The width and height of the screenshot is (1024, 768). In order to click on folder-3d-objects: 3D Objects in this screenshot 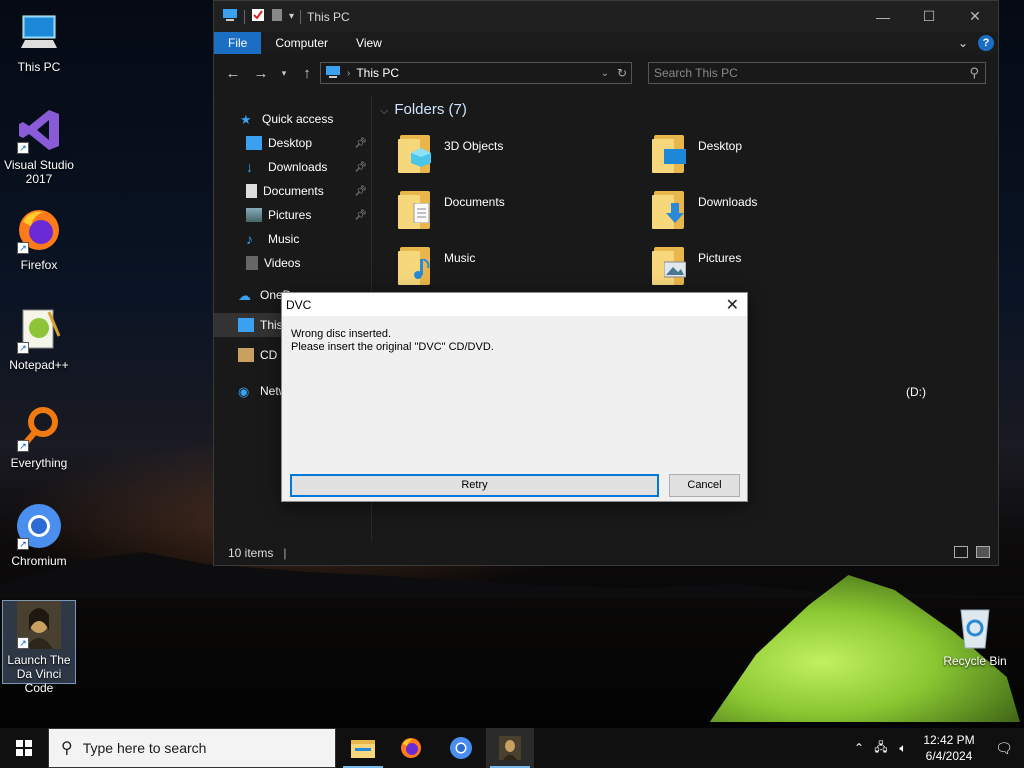, I will do `click(518, 157)`.